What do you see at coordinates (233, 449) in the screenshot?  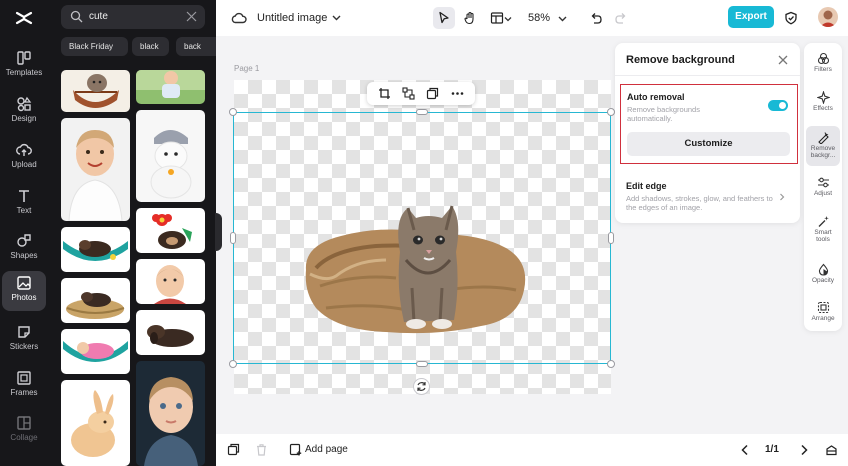 I see `pages-icon` at bounding box center [233, 449].